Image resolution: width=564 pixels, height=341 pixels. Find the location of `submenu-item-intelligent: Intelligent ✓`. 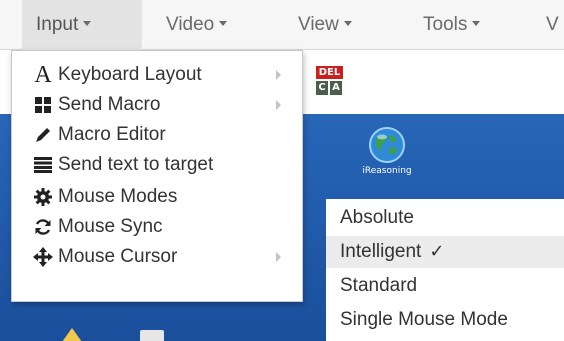

submenu-item-intelligent: Intelligent ✓ is located at coordinates (445, 252).